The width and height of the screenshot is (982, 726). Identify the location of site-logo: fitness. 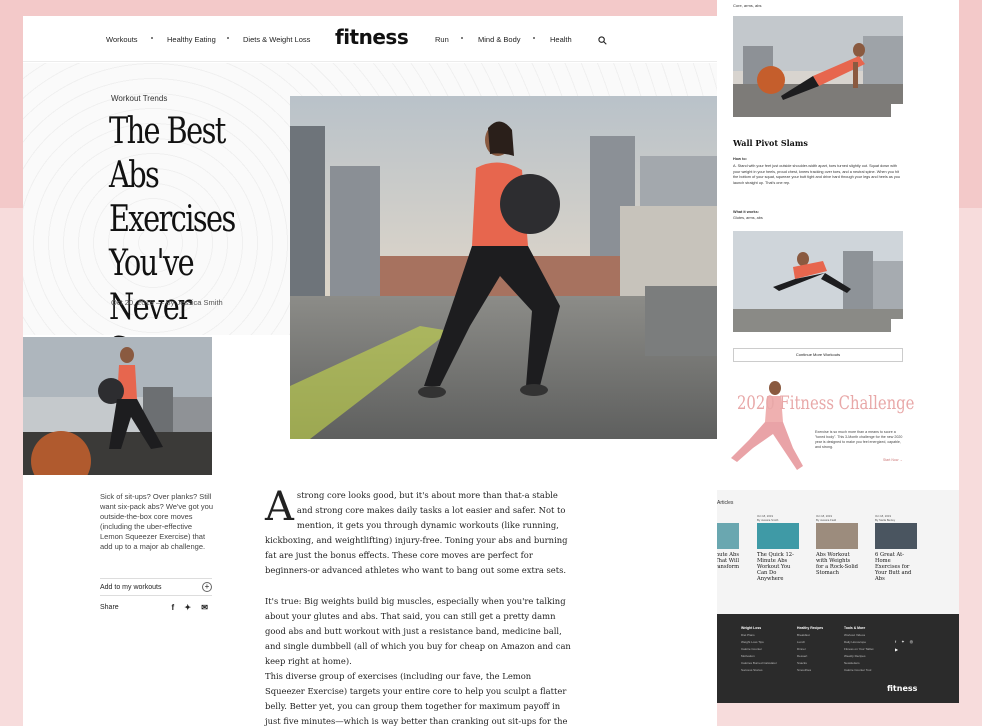
(372, 37).